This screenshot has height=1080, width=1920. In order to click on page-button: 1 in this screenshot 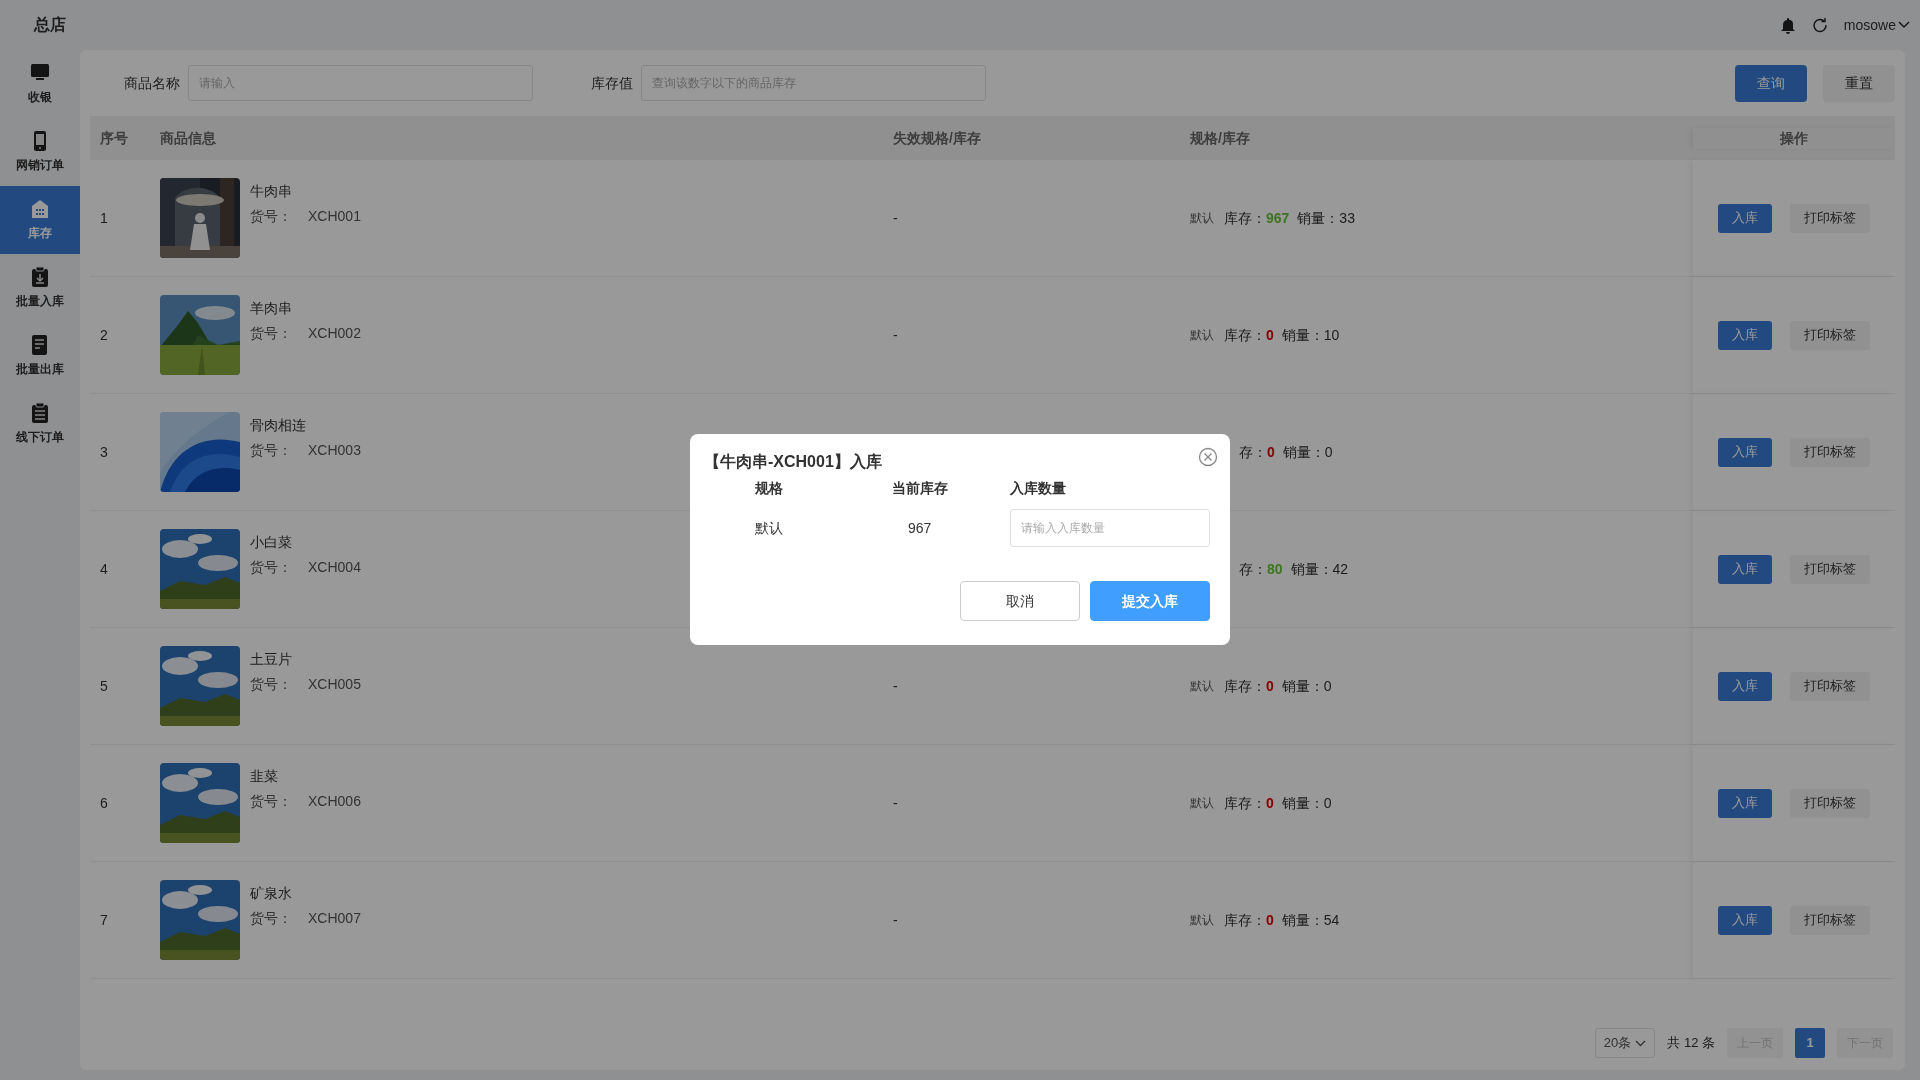, I will do `click(1810, 1043)`.